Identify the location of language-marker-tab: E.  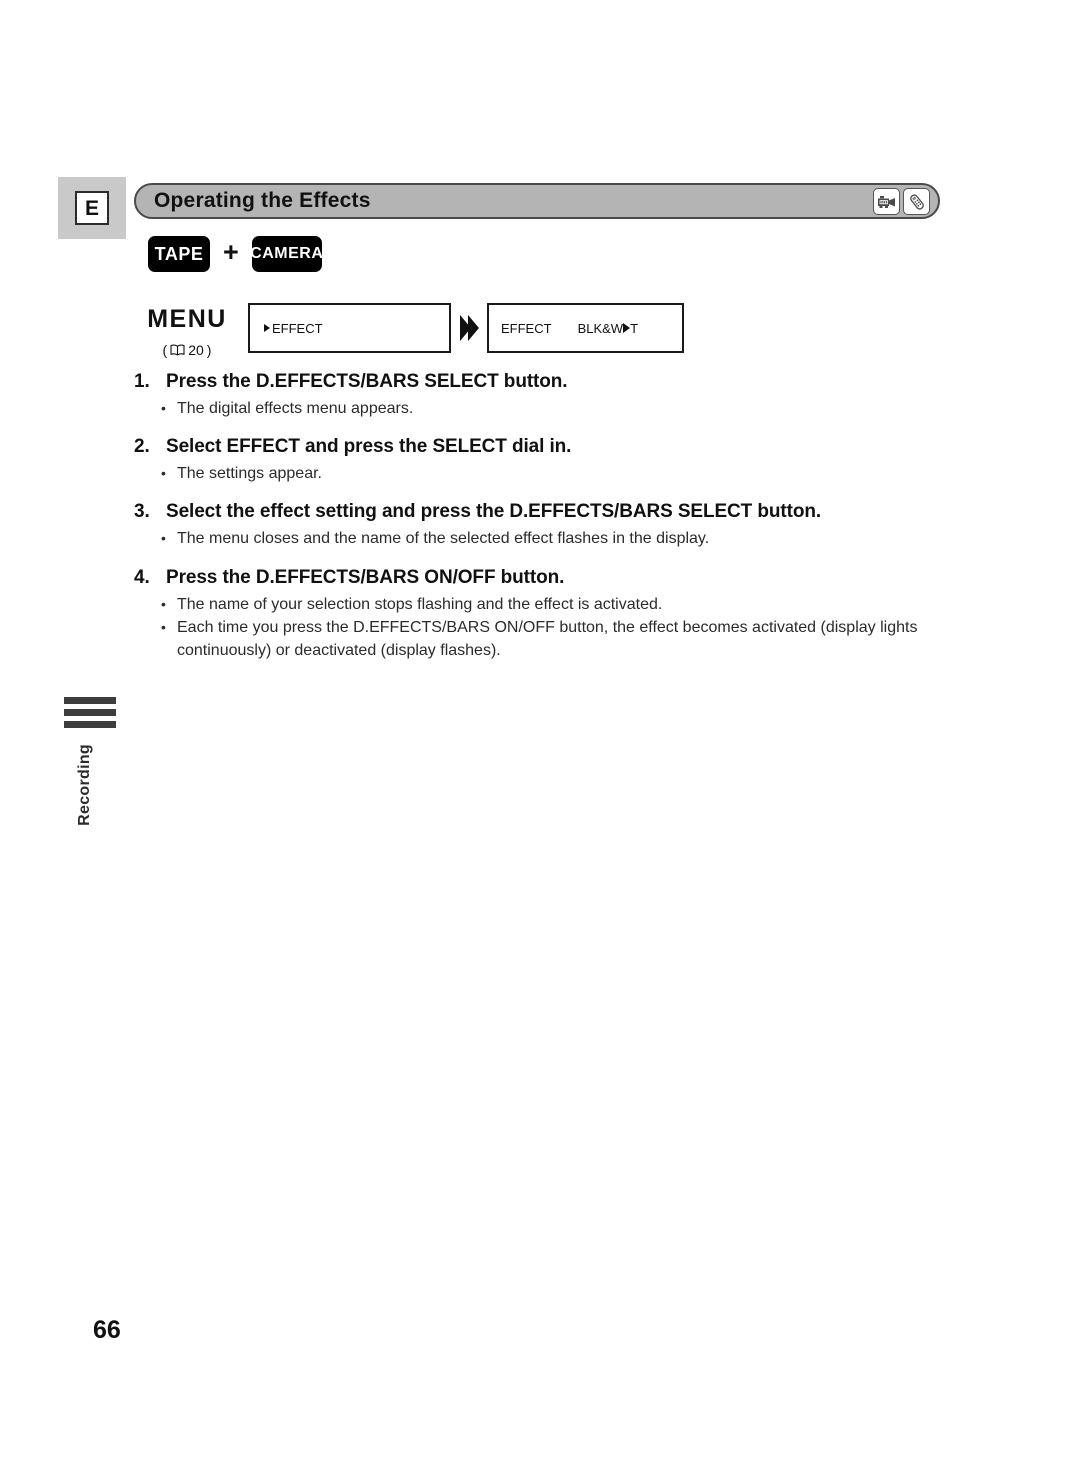
(92, 208).